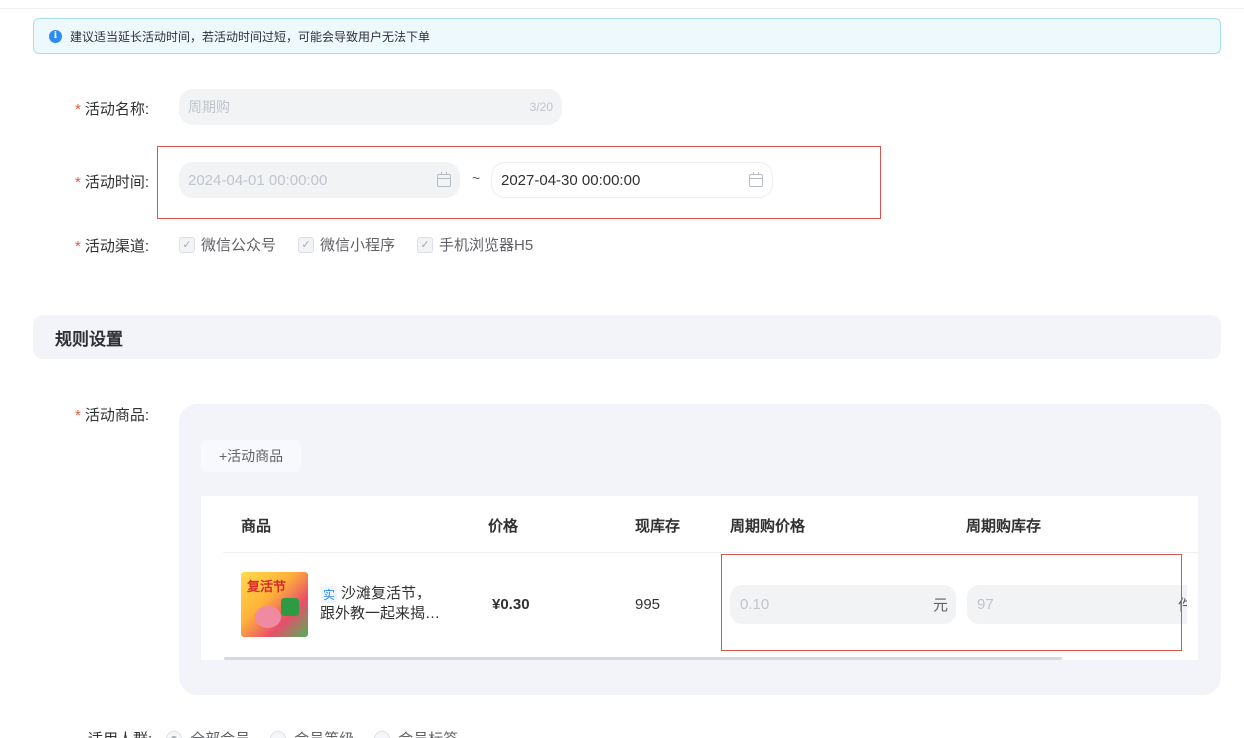  I want to click on table-header-divider, so click(710, 552).